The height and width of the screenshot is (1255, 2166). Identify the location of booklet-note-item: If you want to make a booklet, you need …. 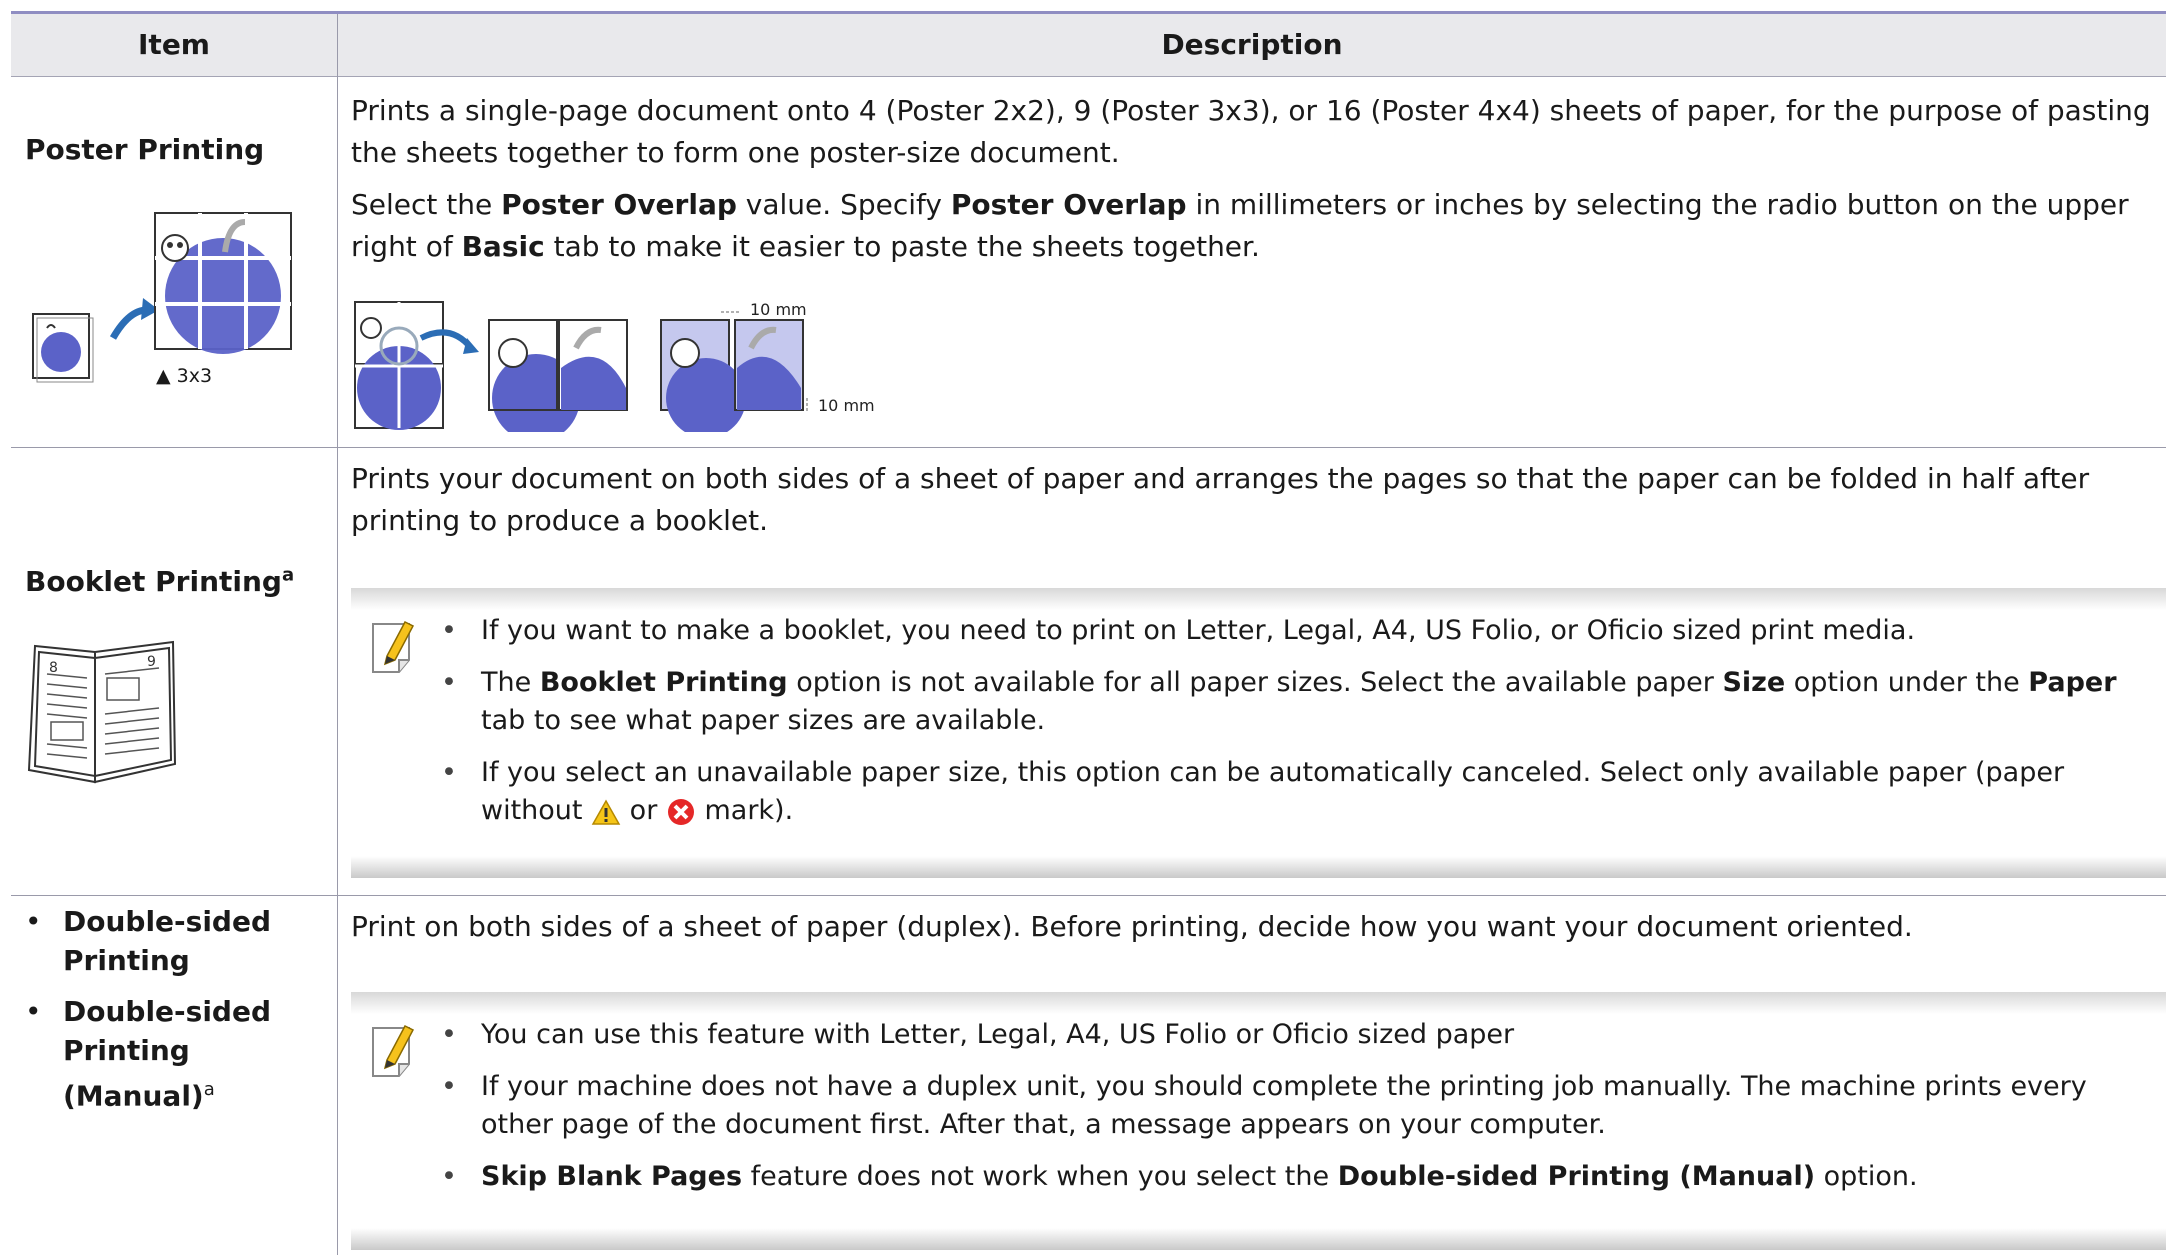
(1301, 631).